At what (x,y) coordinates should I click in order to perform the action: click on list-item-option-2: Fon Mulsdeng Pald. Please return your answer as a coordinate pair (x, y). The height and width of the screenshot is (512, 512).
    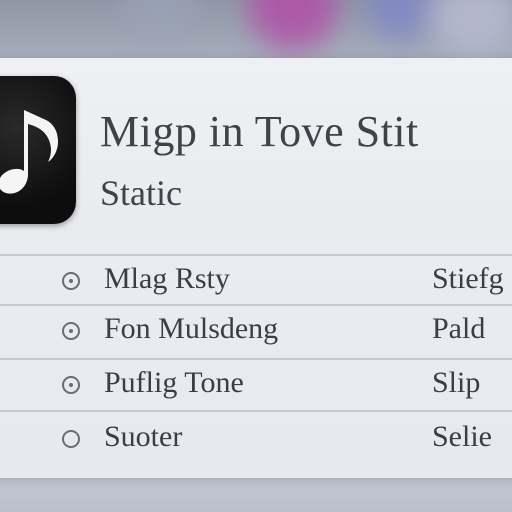
    Looking at the image, I should click on (256, 332).